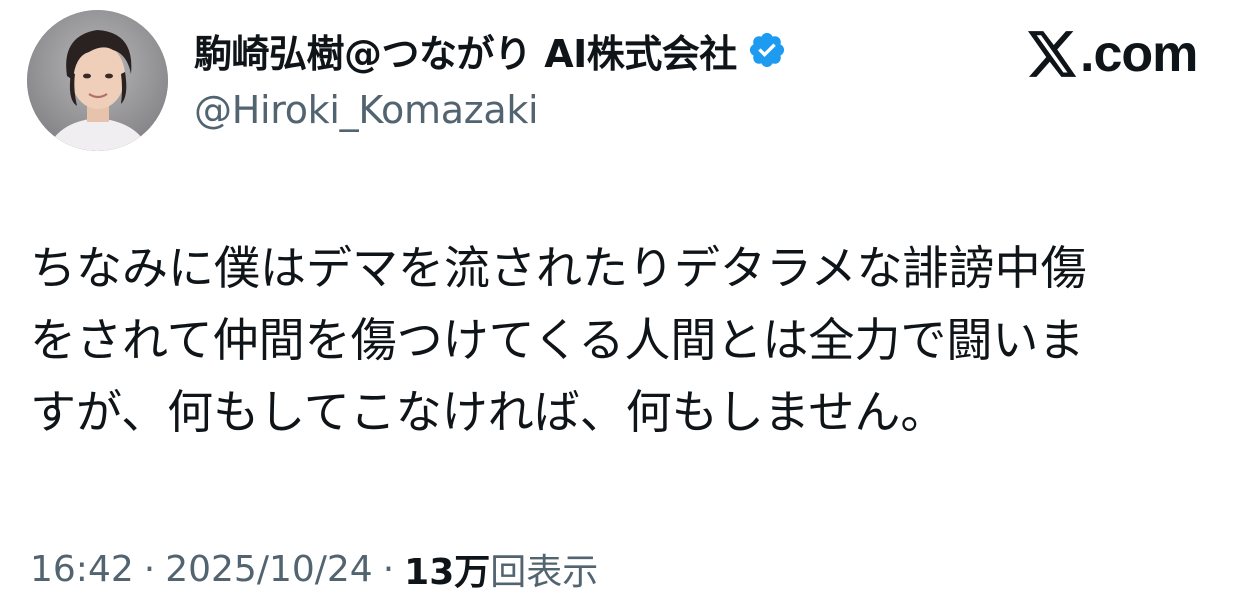  What do you see at coordinates (1052, 54) in the screenshot?
I see `x-logo-icon` at bounding box center [1052, 54].